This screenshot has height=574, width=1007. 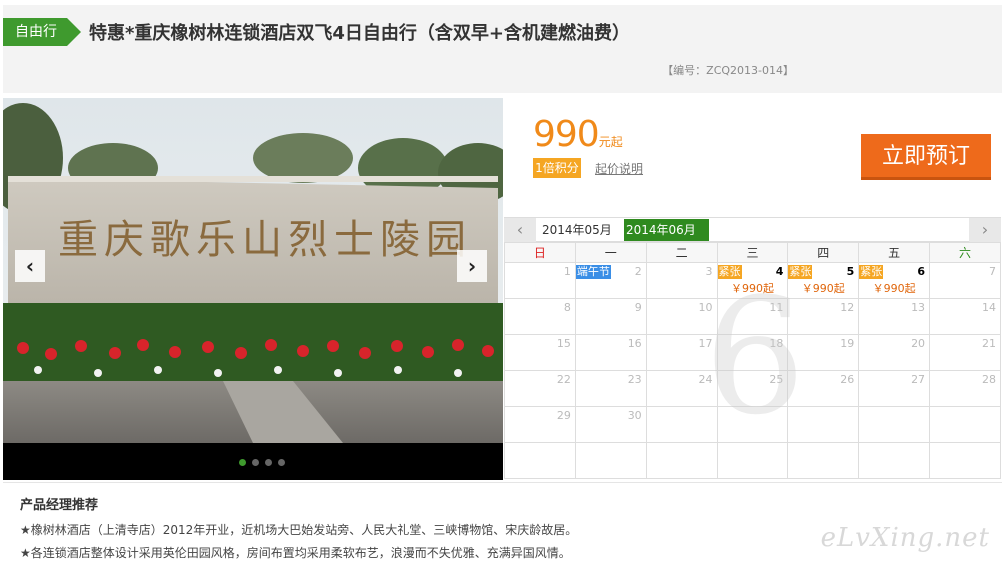 I want to click on weekday-header-row: 日 一 二 三 四 五 六, so click(x=752, y=252).